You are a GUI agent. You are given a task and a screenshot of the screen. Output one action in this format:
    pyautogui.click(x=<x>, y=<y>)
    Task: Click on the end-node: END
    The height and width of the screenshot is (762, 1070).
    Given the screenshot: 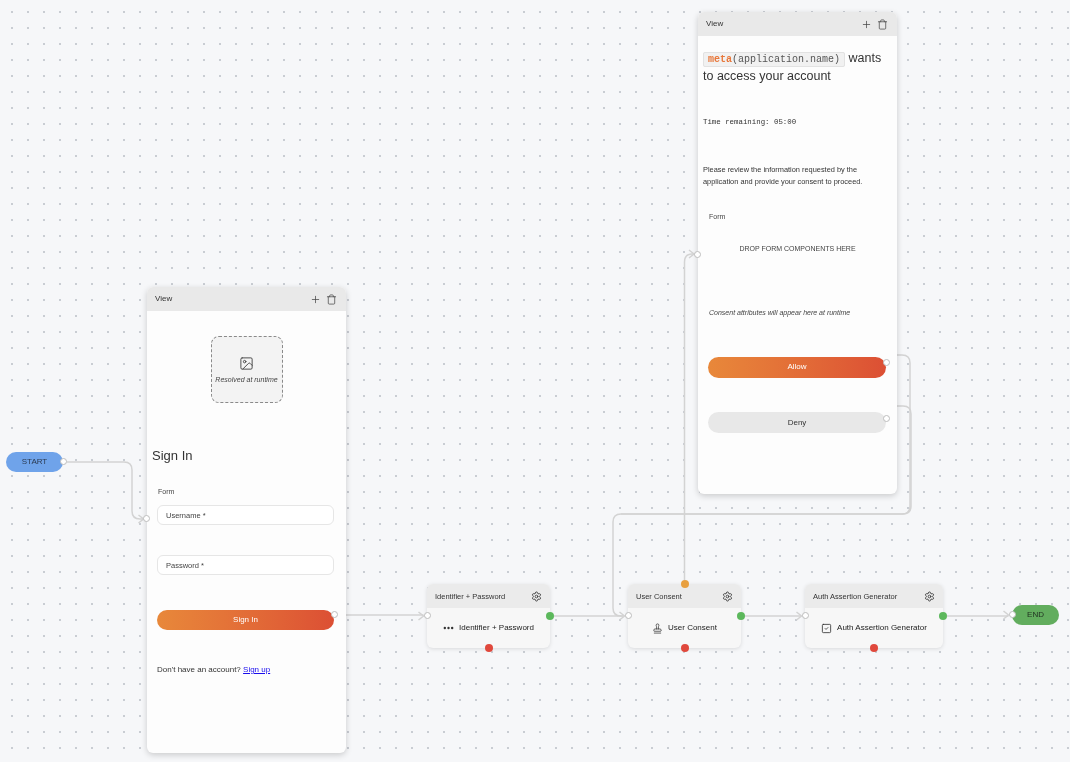 What is the action you would take?
    pyautogui.click(x=1035, y=615)
    